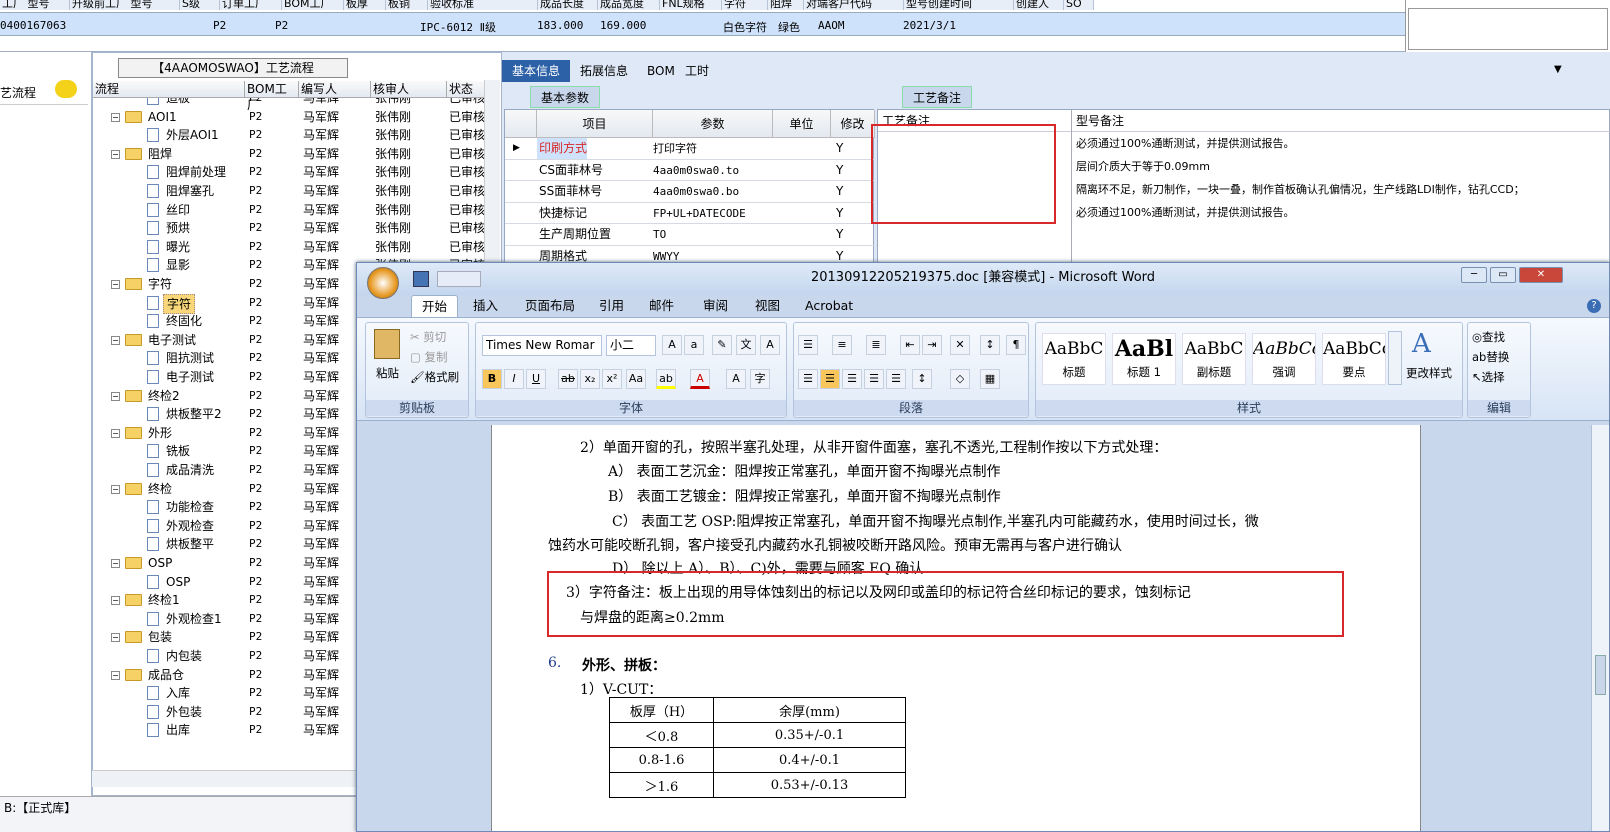 Image resolution: width=1610 pixels, height=832 pixels. What do you see at coordinates (272, 96) in the screenshot?
I see `col-header-bom: BOM工厂` at bounding box center [272, 96].